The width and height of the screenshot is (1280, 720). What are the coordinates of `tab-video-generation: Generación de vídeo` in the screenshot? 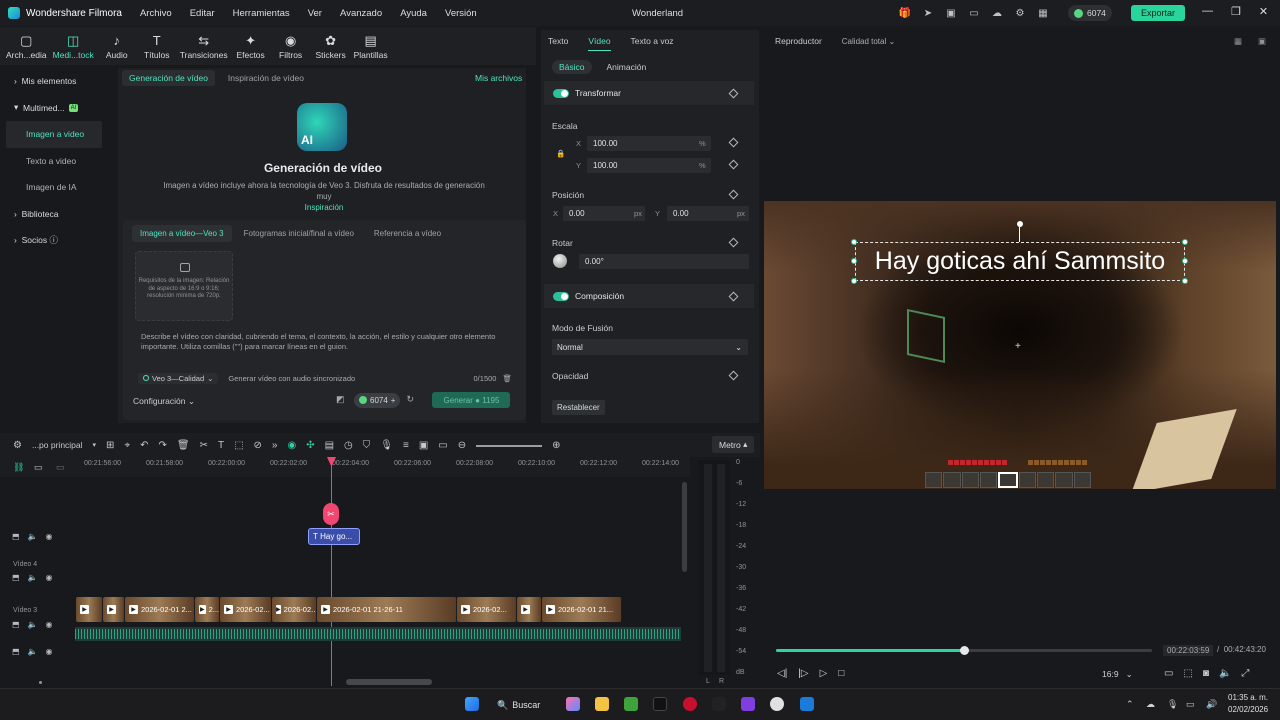 It's located at (168, 78).